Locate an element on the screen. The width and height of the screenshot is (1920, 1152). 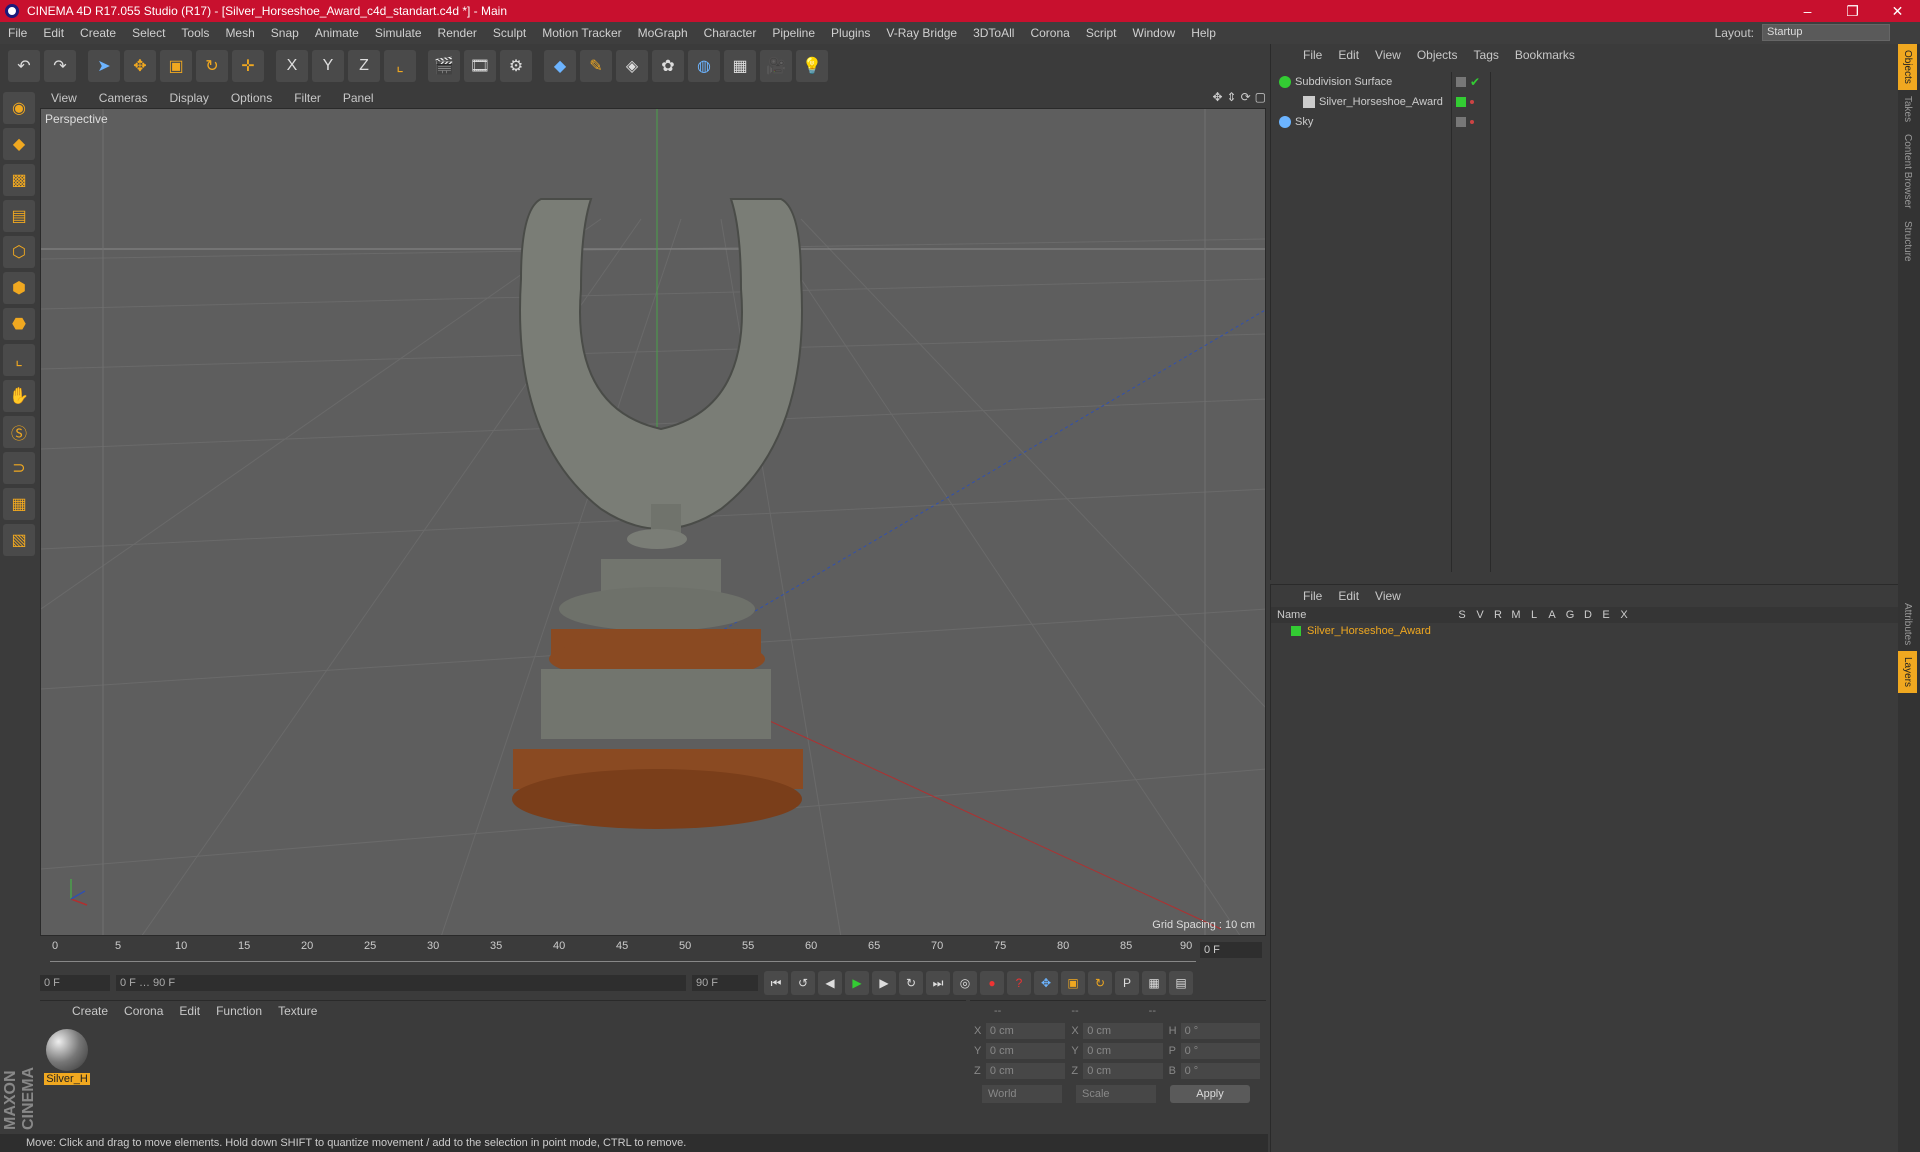
lock-workplane-icon: ▦ is located at coordinates (19, 504).